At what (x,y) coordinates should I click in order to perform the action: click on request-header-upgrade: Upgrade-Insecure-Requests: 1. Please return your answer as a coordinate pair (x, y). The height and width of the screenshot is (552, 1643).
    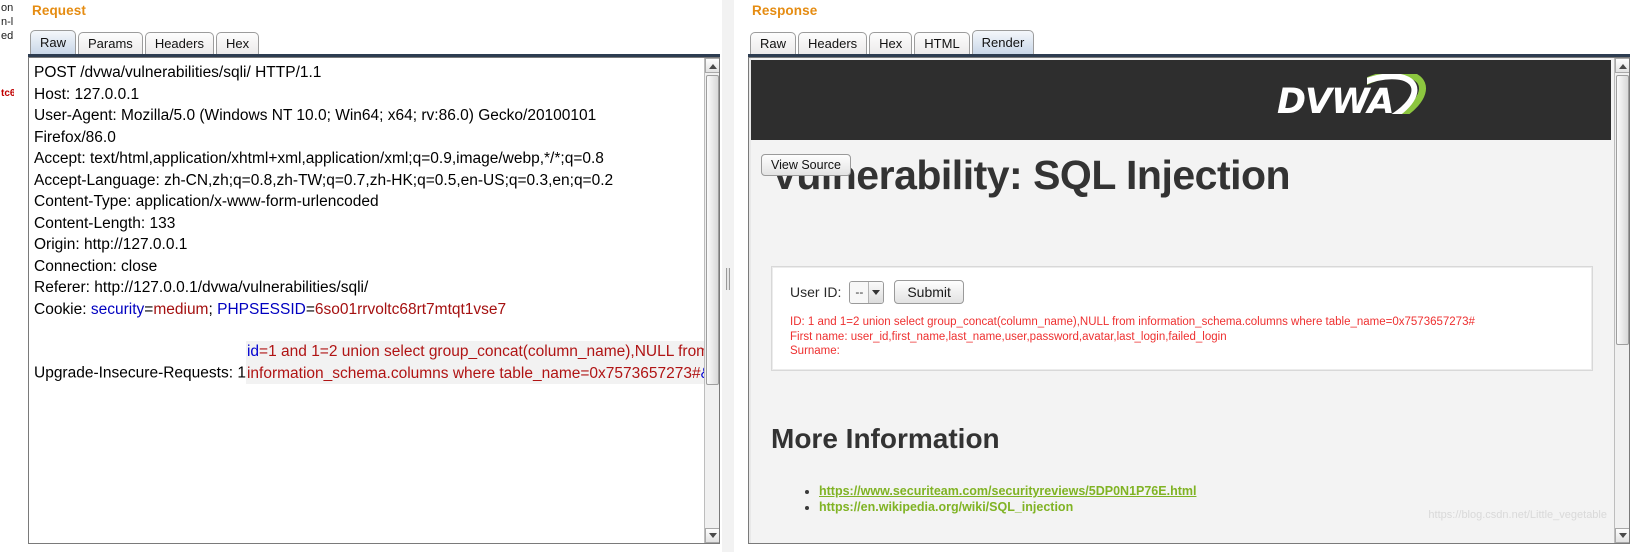
    Looking at the image, I should click on (140, 373).